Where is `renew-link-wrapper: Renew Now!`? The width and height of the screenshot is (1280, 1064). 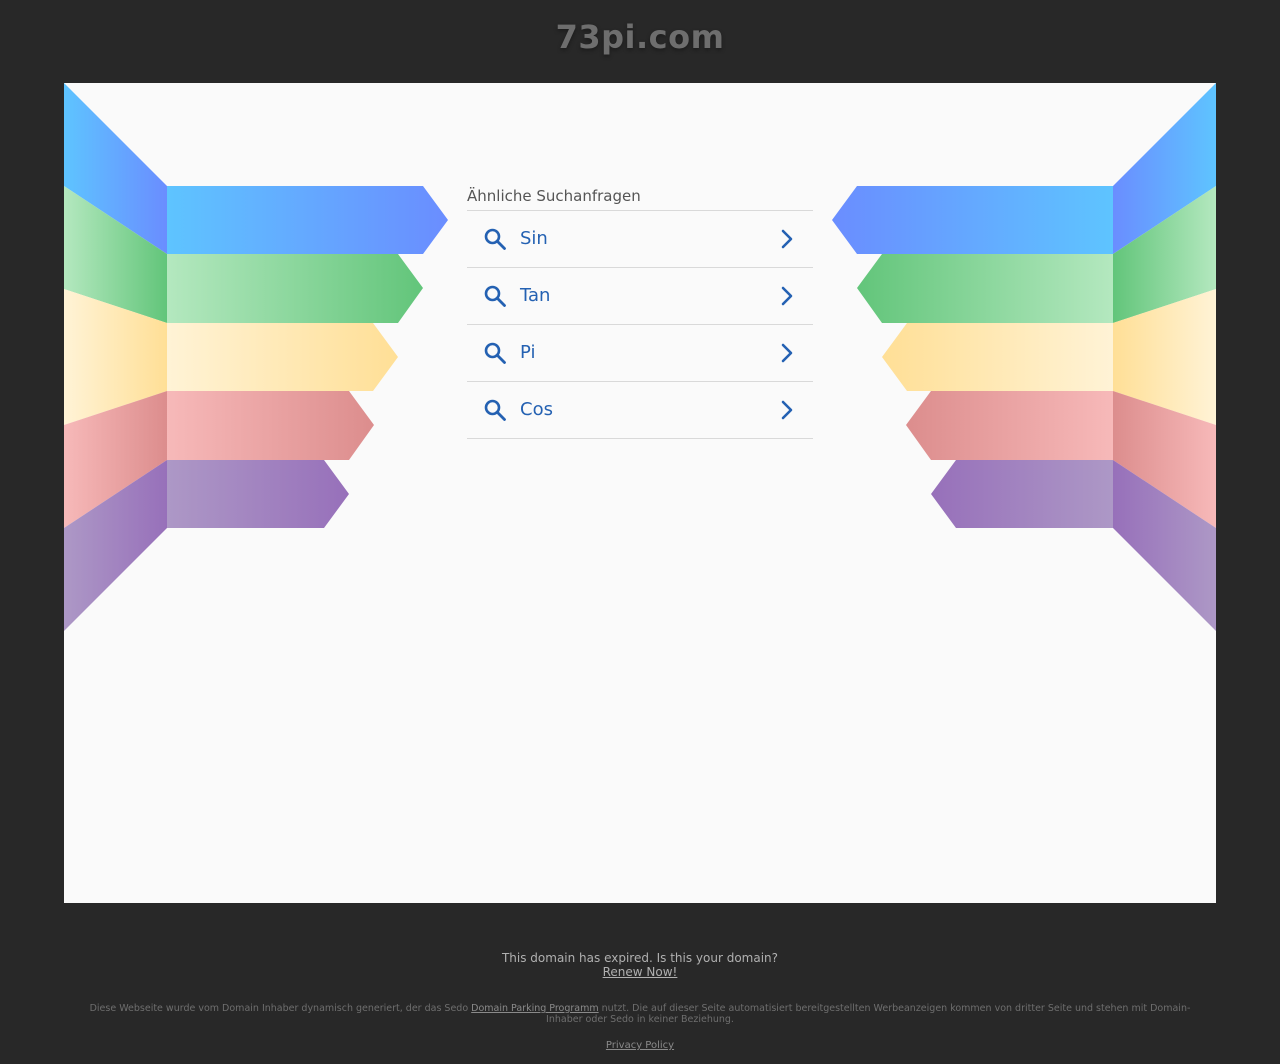 renew-link-wrapper: Renew Now! is located at coordinates (640, 972).